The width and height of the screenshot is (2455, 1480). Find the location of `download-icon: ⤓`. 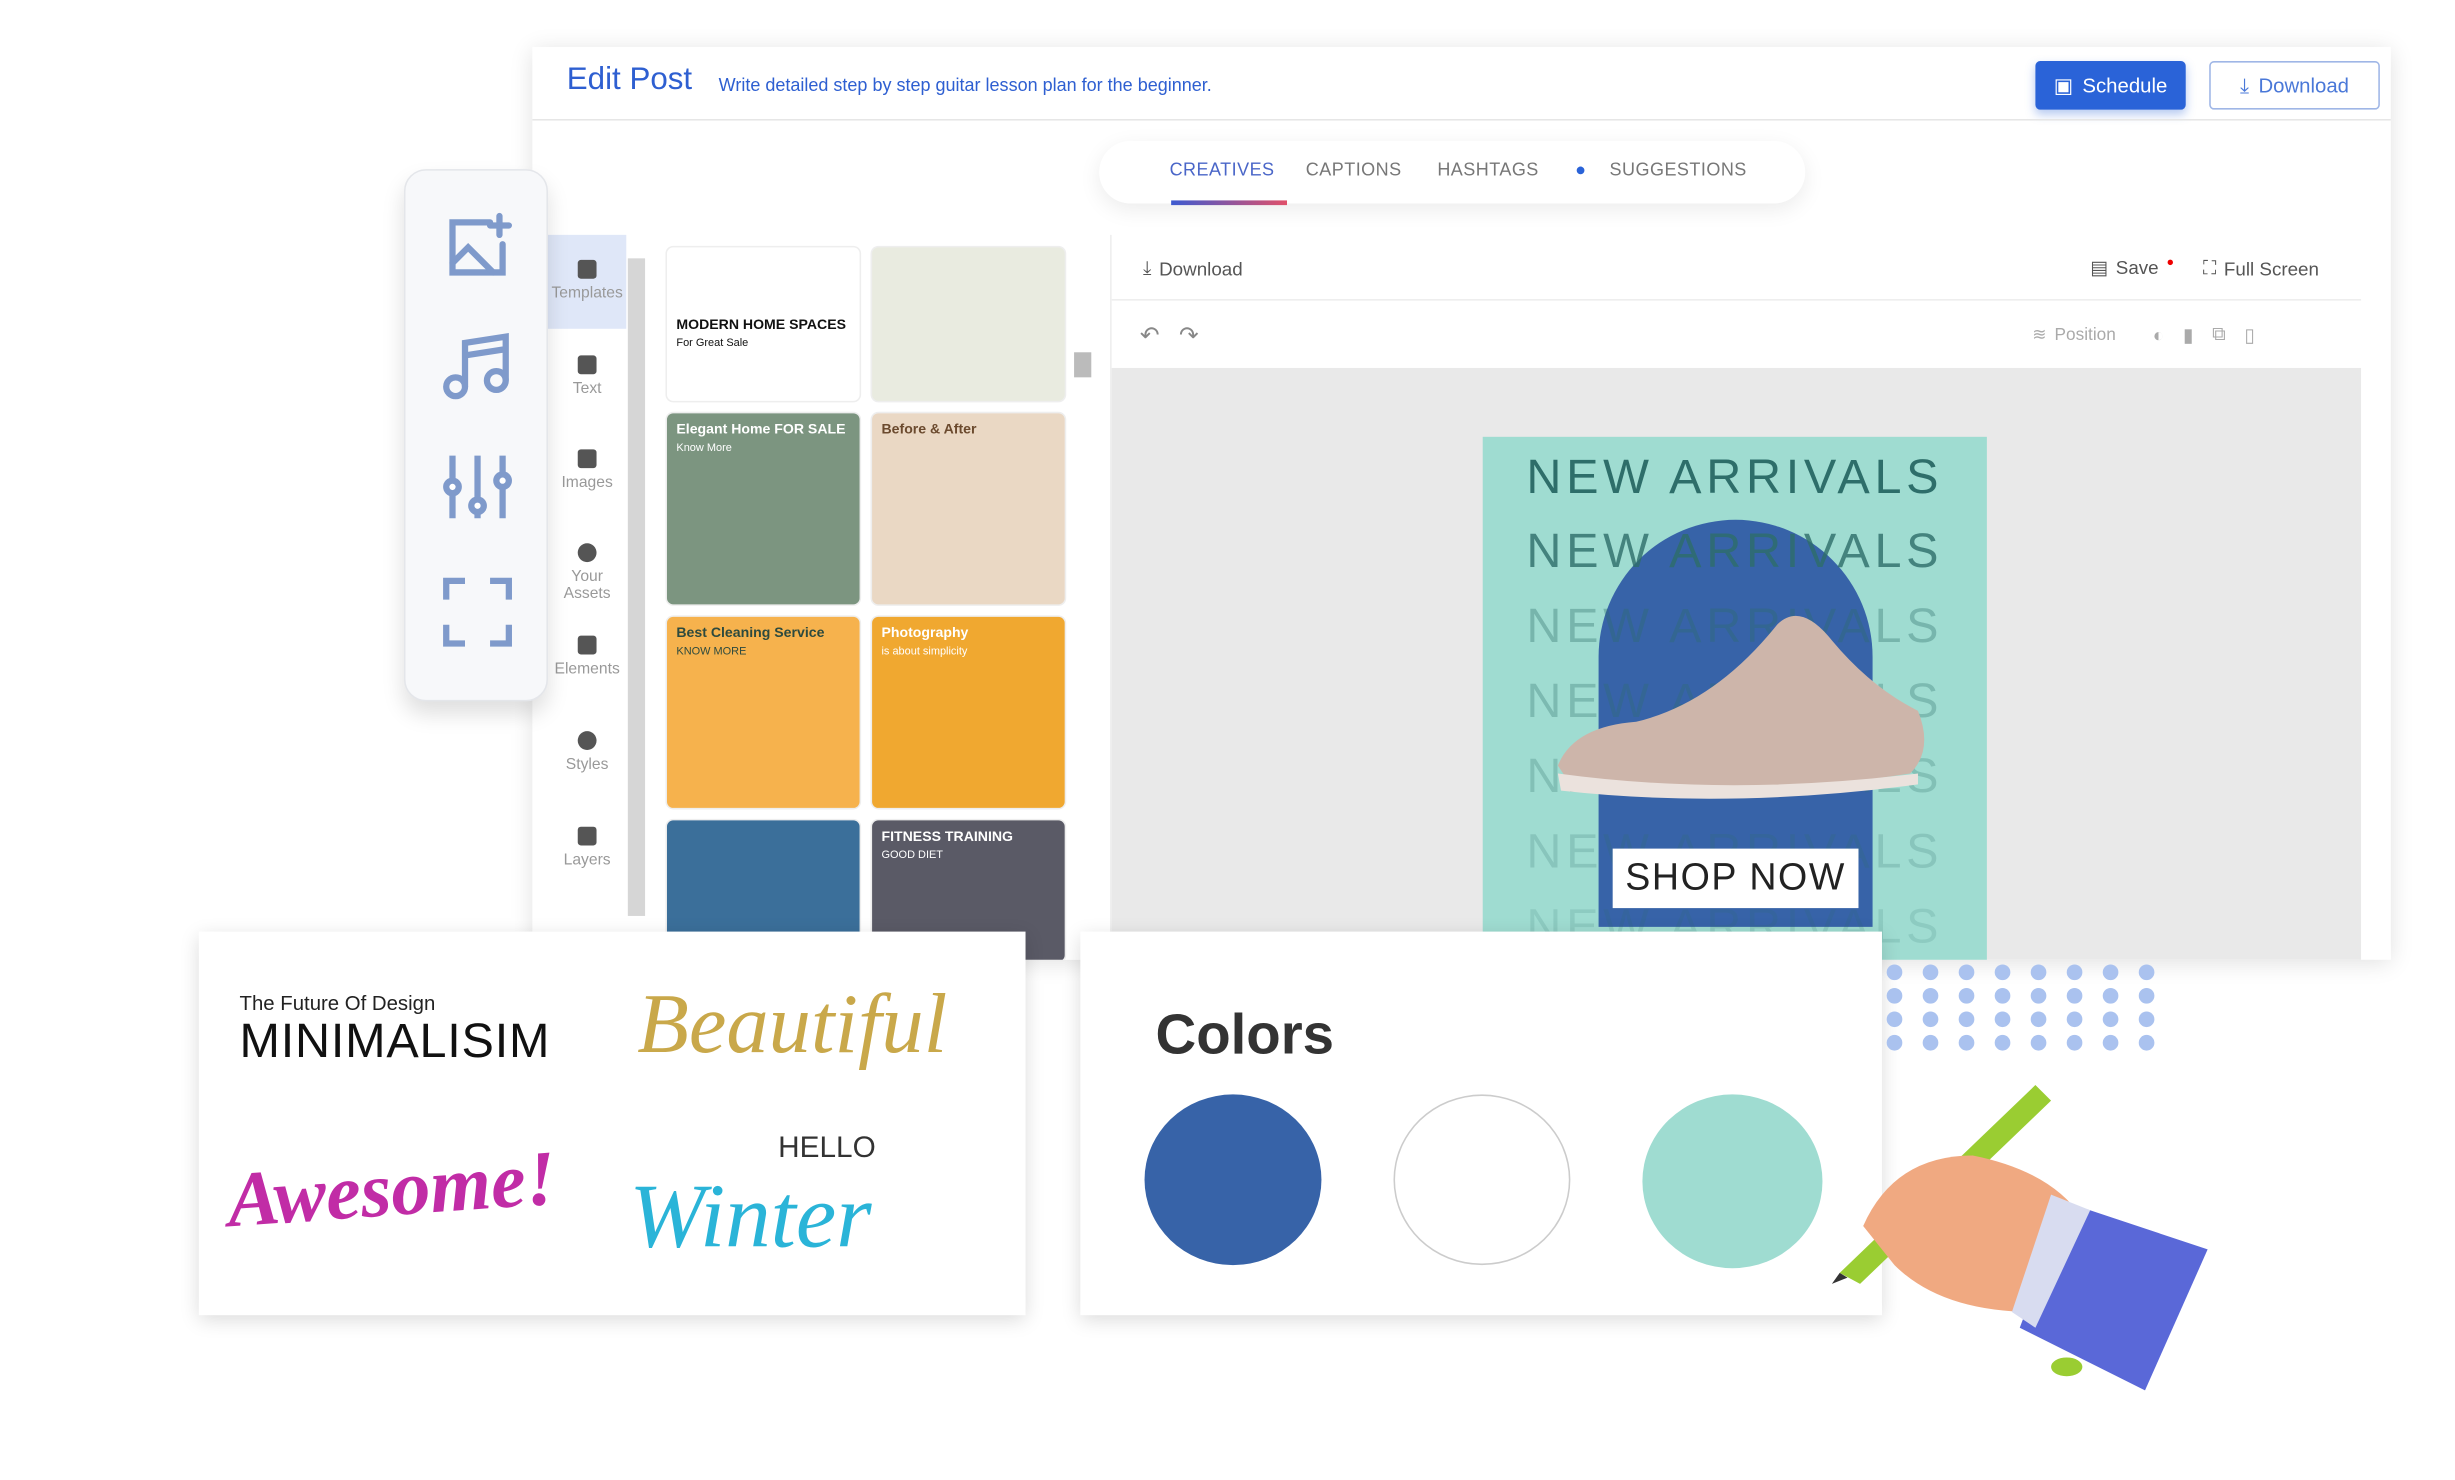

download-icon: ⤓ is located at coordinates (1147, 267).